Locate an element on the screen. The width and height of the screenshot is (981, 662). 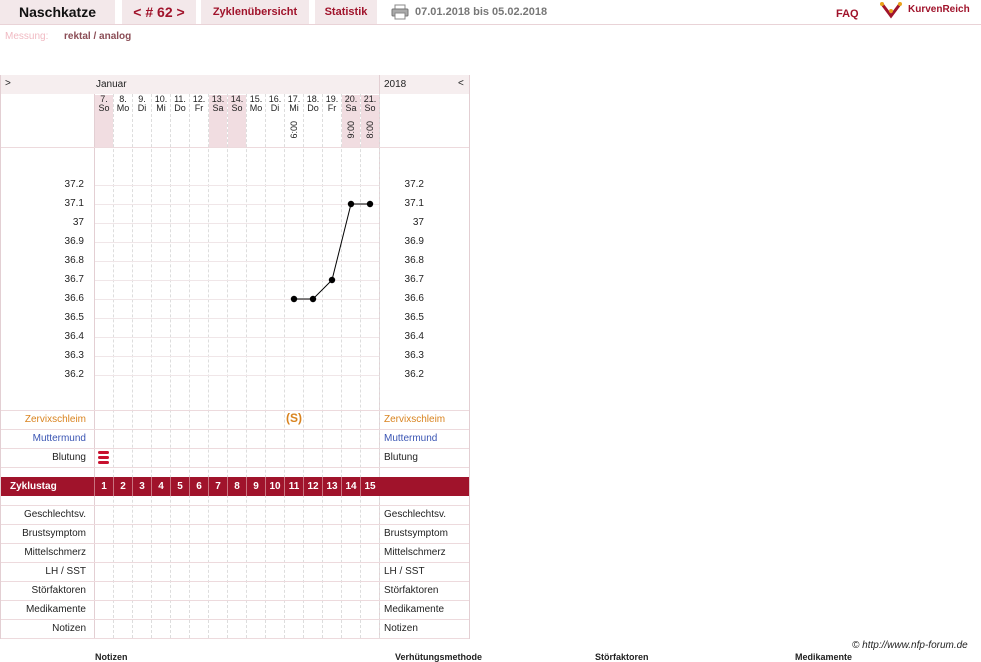
zyklustag-cell: 14 is located at coordinates (350, 486).